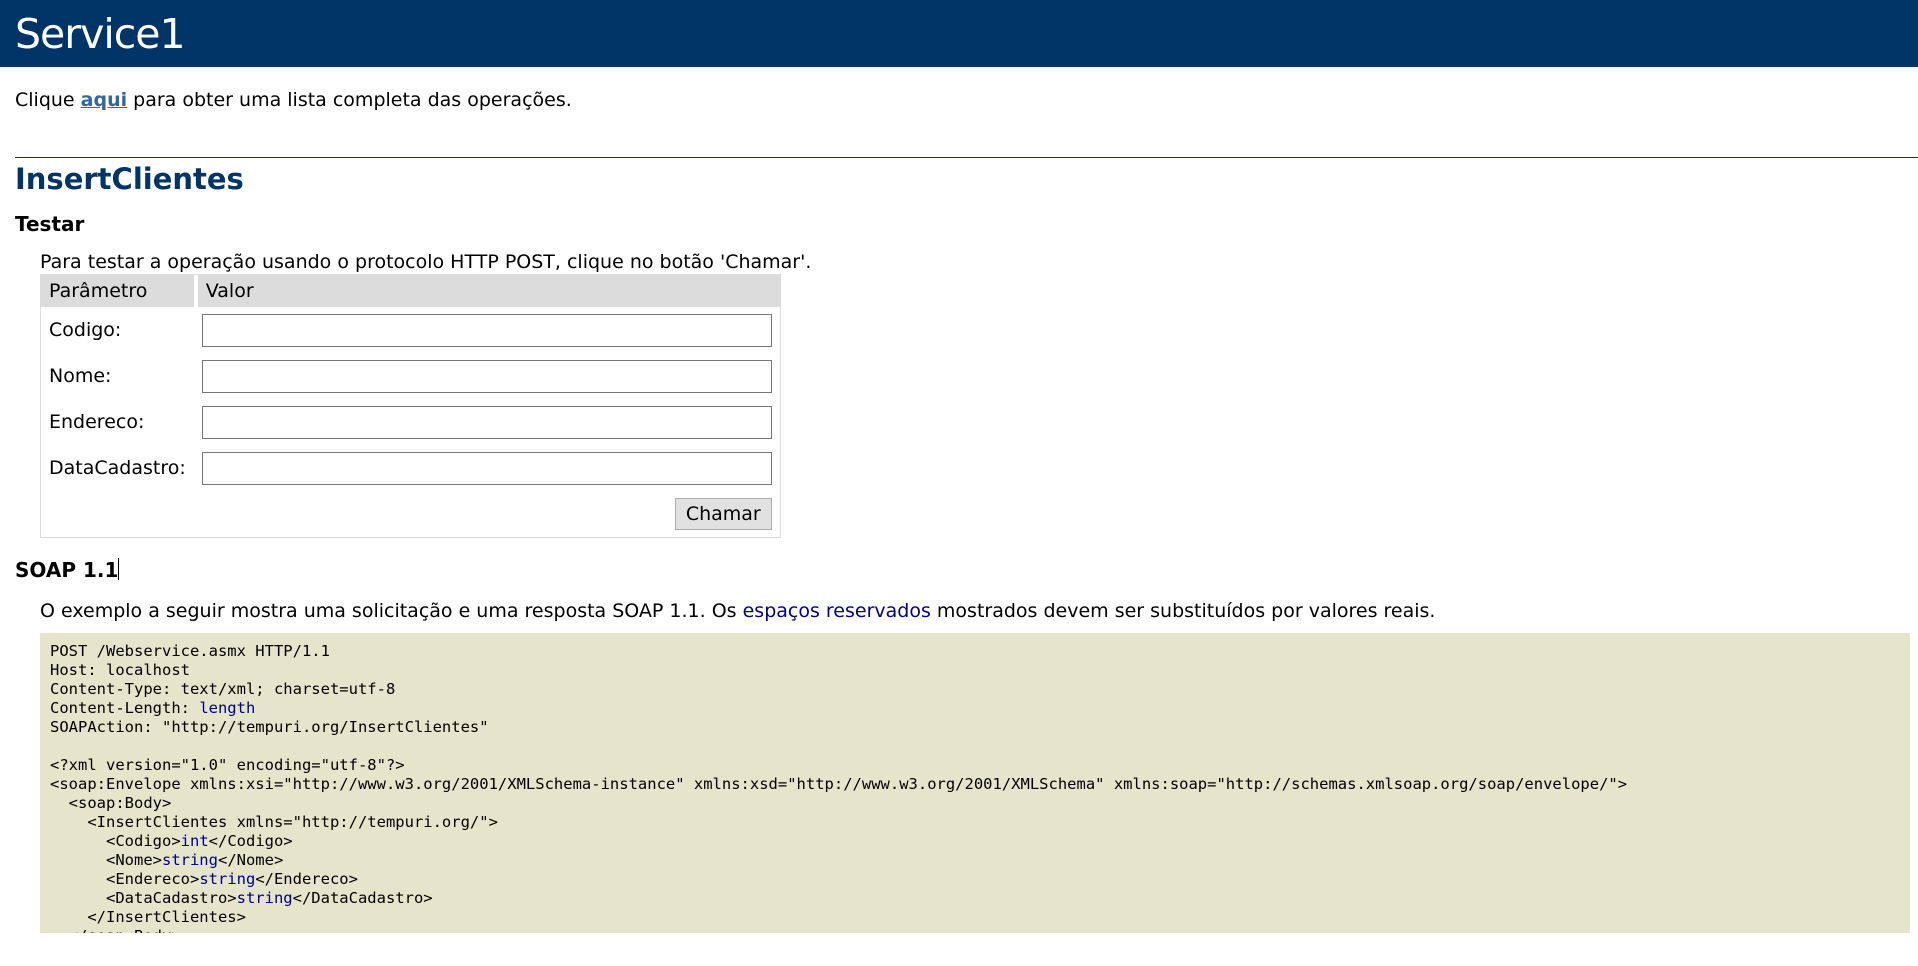 This screenshot has width=1918, height=966. I want to click on code-line: <Codigo>int</Codigo>, so click(171, 841).